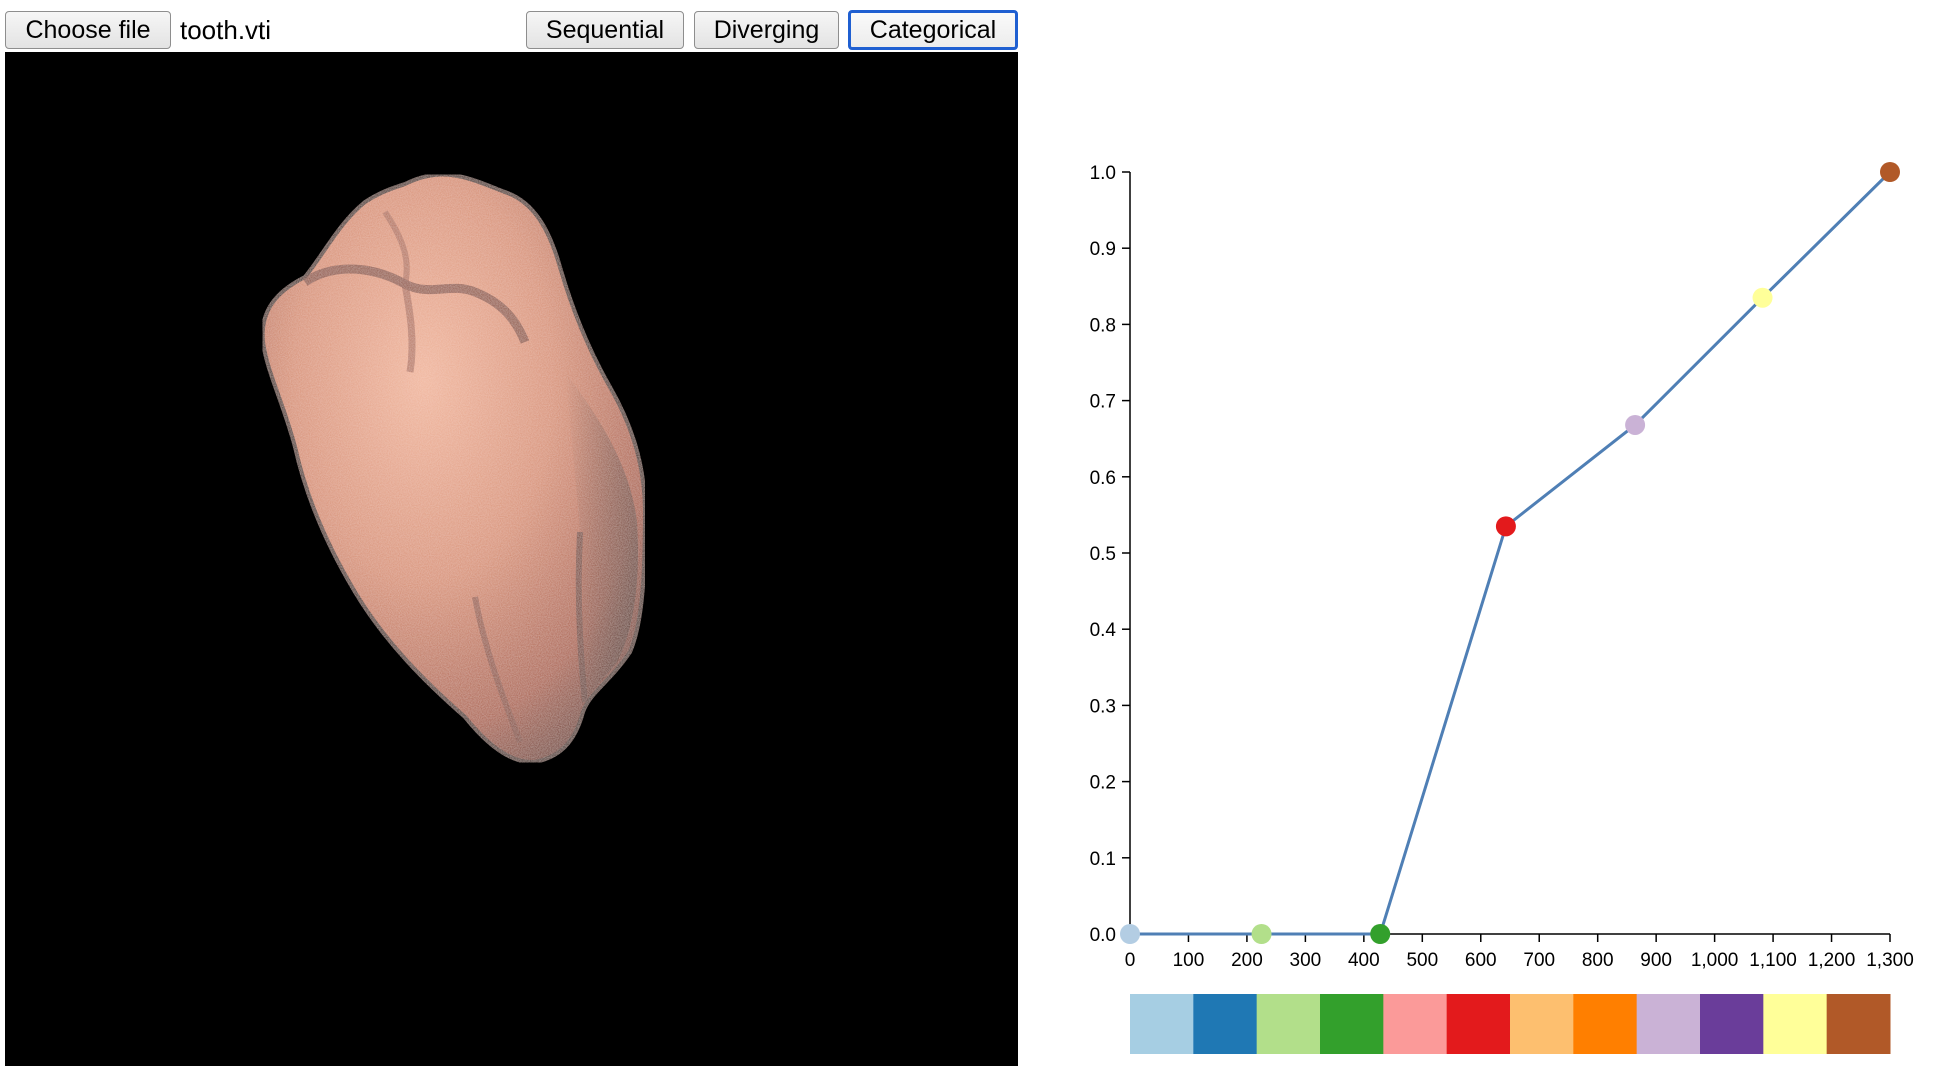 This screenshot has height=1081, width=1954. What do you see at coordinates (766, 30) in the screenshot?
I see `diverging-button: Diverging` at bounding box center [766, 30].